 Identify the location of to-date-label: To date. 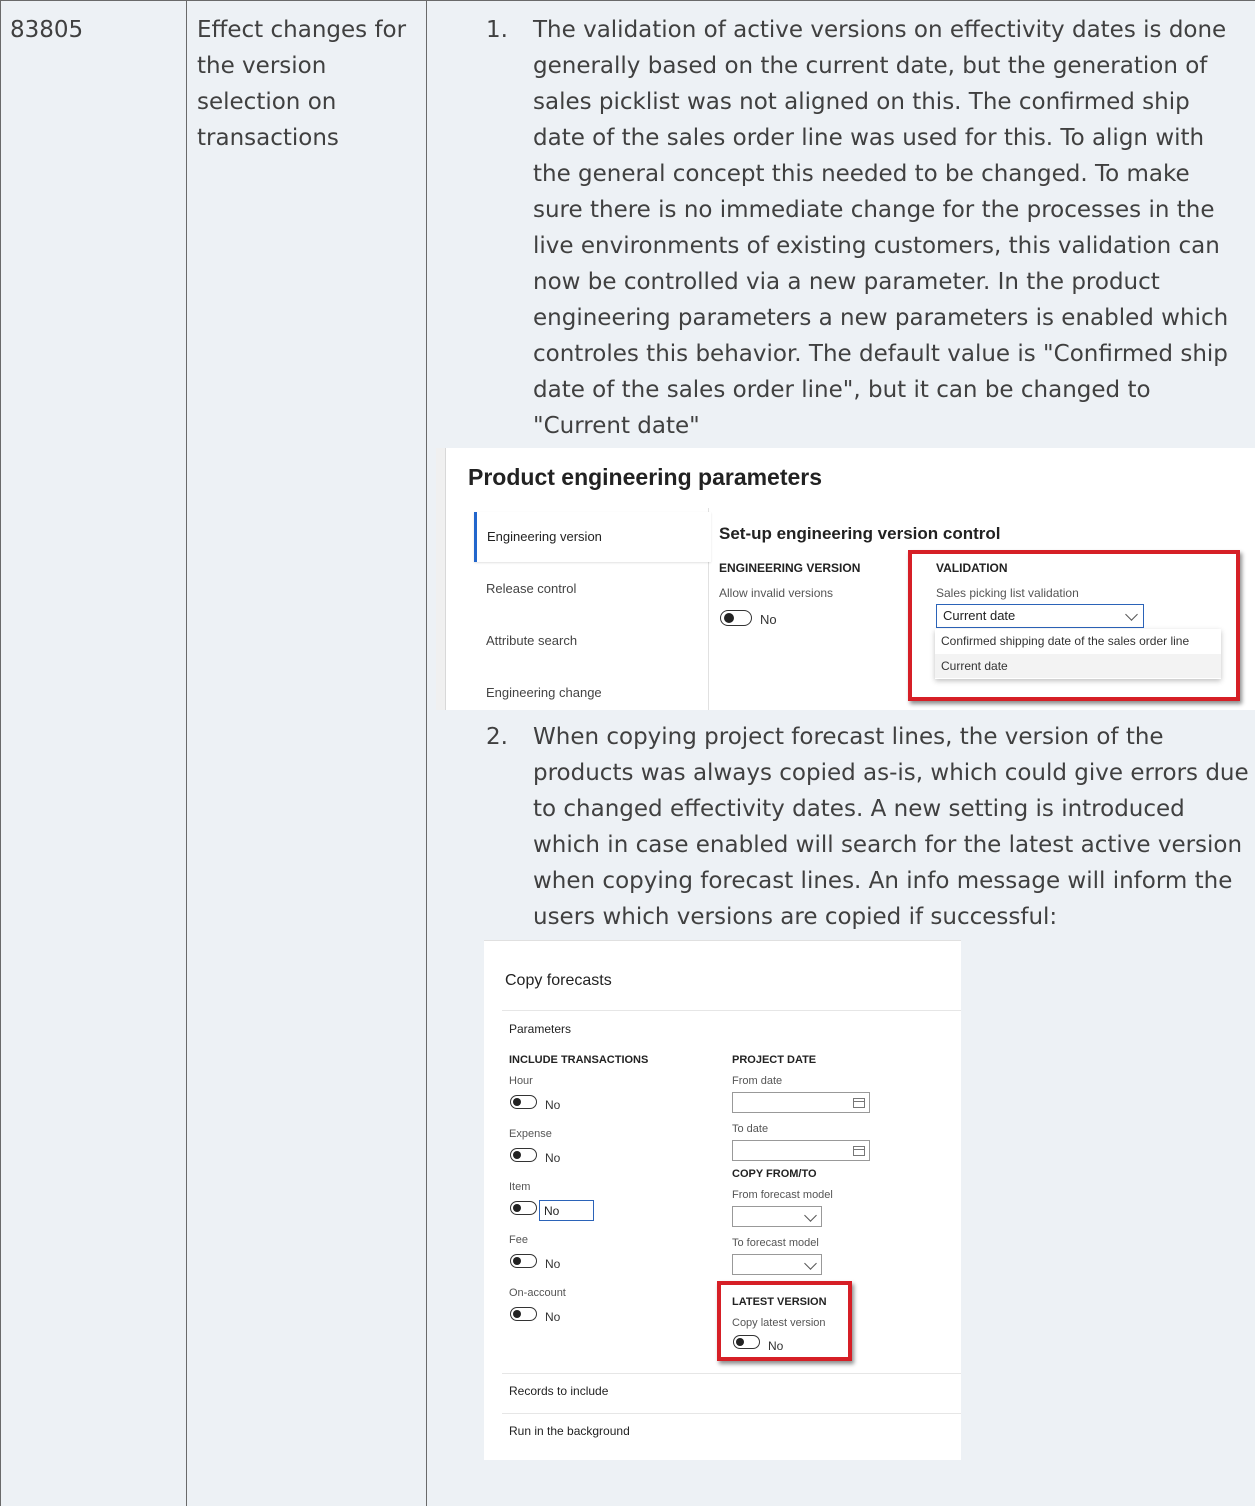
(750, 1129).